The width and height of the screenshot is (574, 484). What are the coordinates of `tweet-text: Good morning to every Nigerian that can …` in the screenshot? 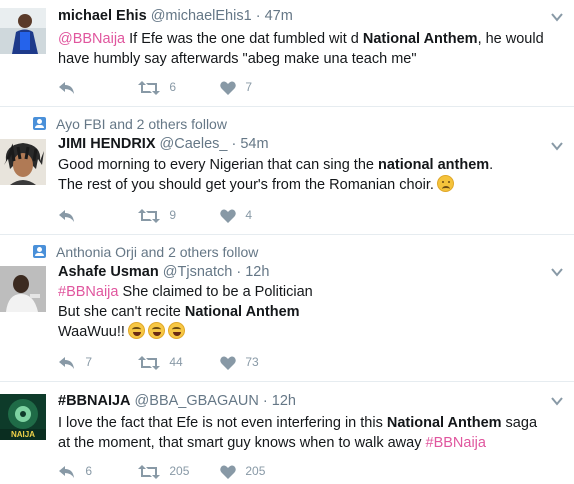 It's located at (301, 175).